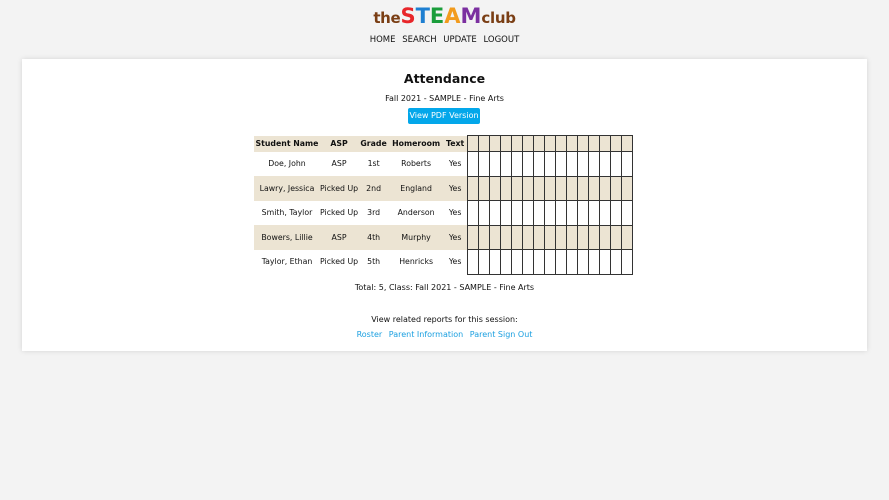  Describe the element at coordinates (416, 213) in the screenshot. I see `cell-homeroom: Anderson` at that location.